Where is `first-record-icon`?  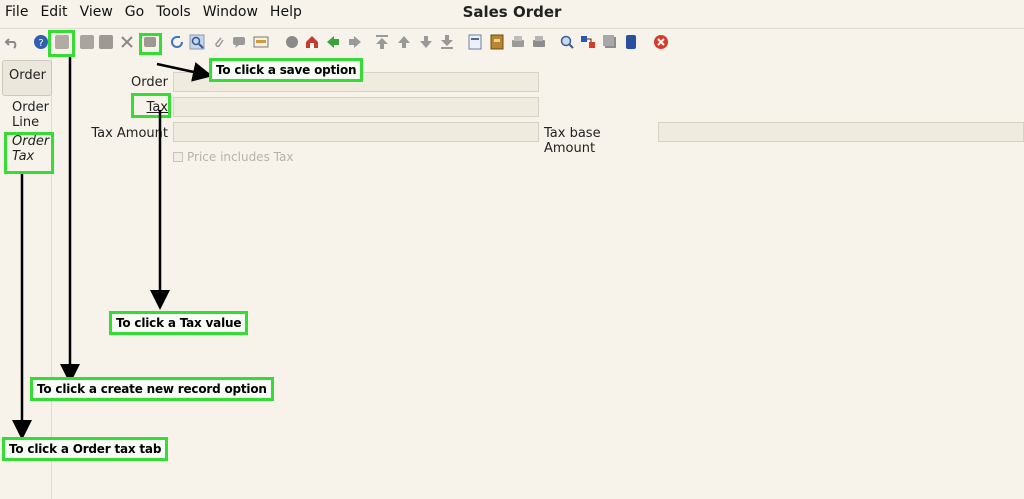 first-record-icon is located at coordinates (382, 42).